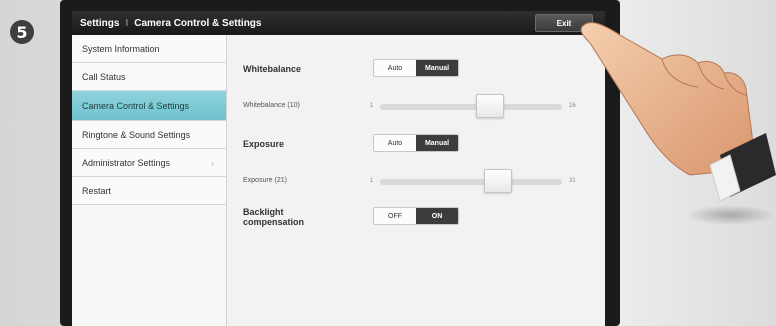 Image resolution: width=776 pixels, height=326 pixels. I want to click on whitebalance-mode-toggle: Auto Manual, so click(416, 68).